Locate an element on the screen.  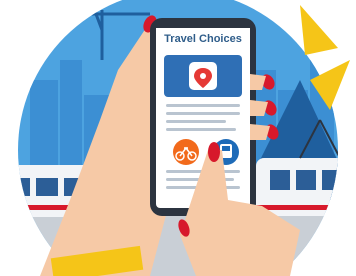
yellow-accent-top is located at coordinates (319, 30).